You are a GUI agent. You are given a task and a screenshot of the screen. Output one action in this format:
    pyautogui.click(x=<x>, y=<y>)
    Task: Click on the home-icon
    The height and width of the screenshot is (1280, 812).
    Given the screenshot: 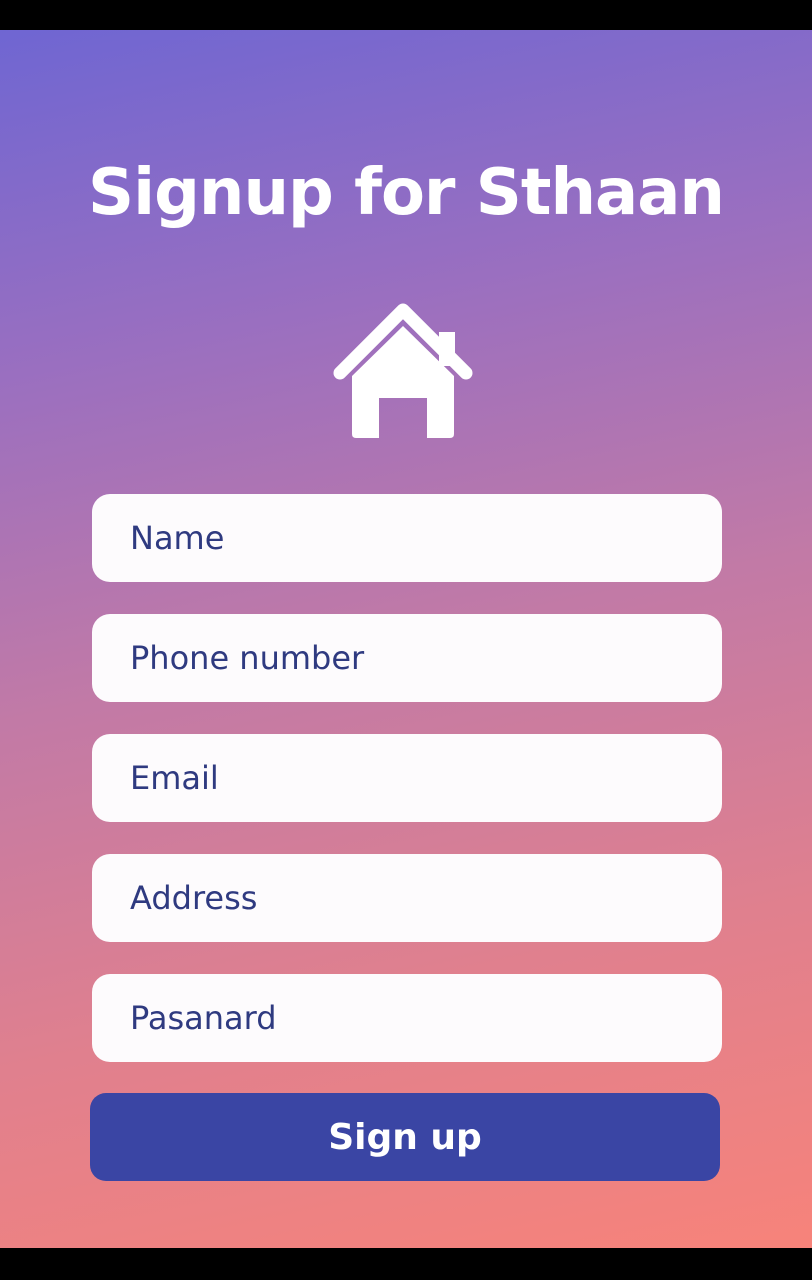 What is the action you would take?
    pyautogui.click(x=403, y=370)
    